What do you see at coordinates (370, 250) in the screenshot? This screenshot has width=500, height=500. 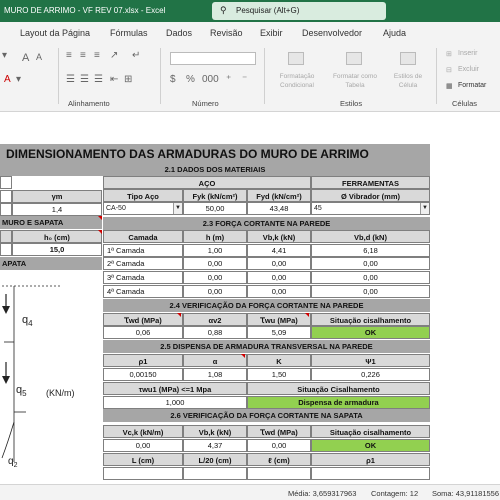 I see `table-row-vbd: 6,18` at bounding box center [370, 250].